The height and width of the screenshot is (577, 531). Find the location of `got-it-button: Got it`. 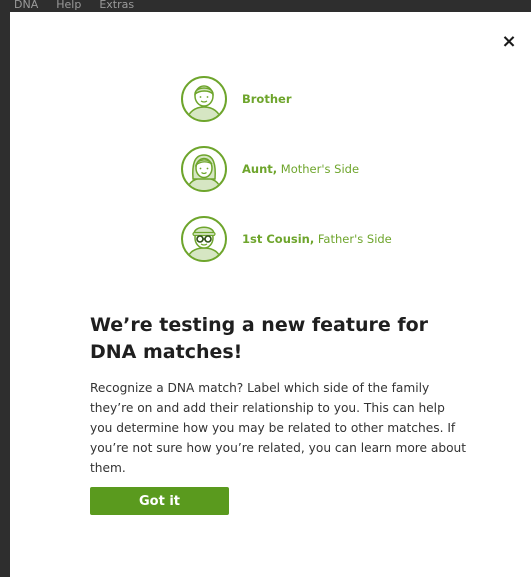

got-it-button: Got it is located at coordinates (159, 501).